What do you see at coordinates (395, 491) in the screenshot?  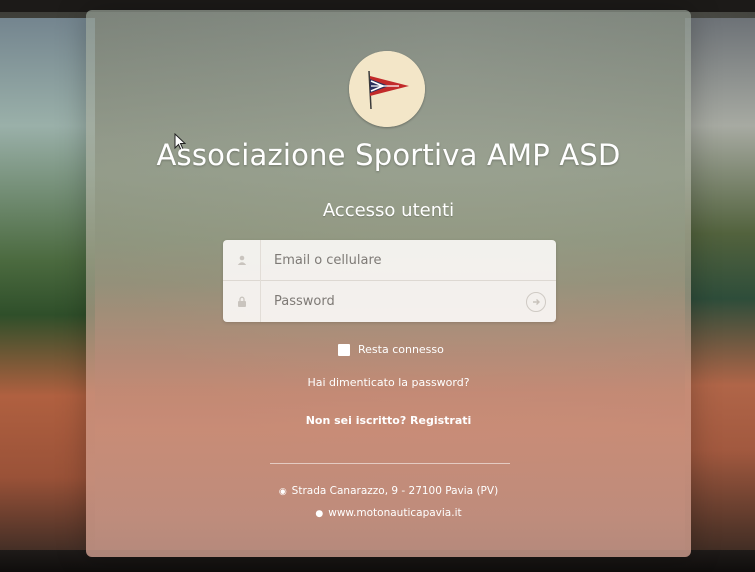 I see `address-text: Strada Canarazzo, 9 - 27100 Pavia (PV)` at bounding box center [395, 491].